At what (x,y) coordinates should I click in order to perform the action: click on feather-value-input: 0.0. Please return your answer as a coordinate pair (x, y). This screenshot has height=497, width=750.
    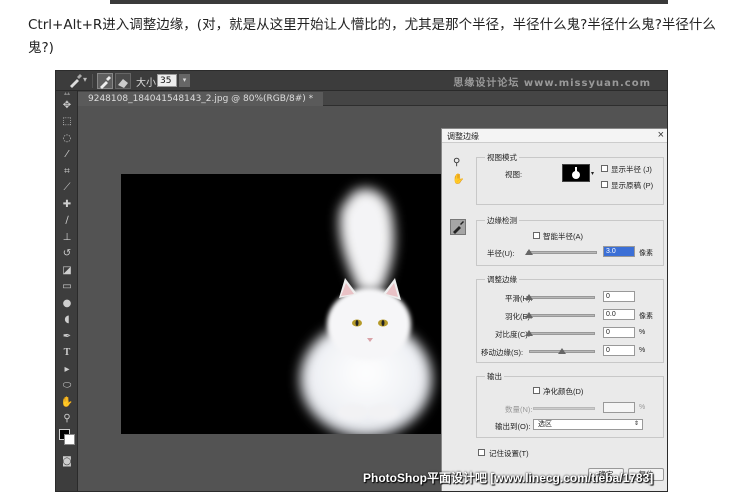
    Looking at the image, I should click on (619, 314).